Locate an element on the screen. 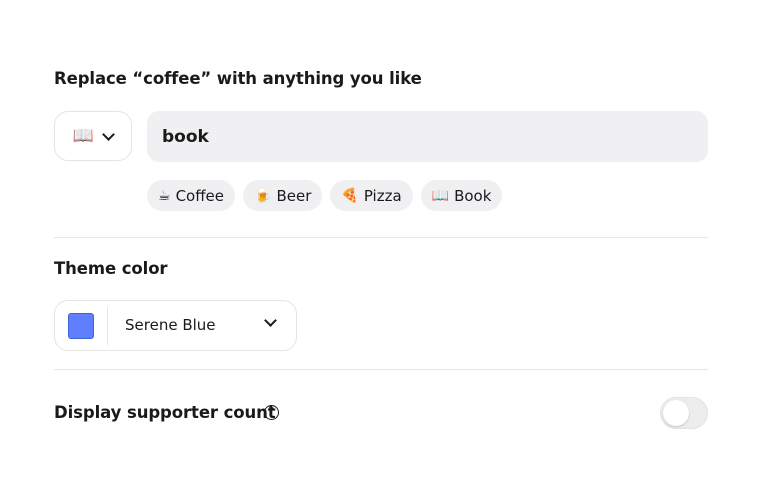  color-swatch is located at coordinates (81, 326).